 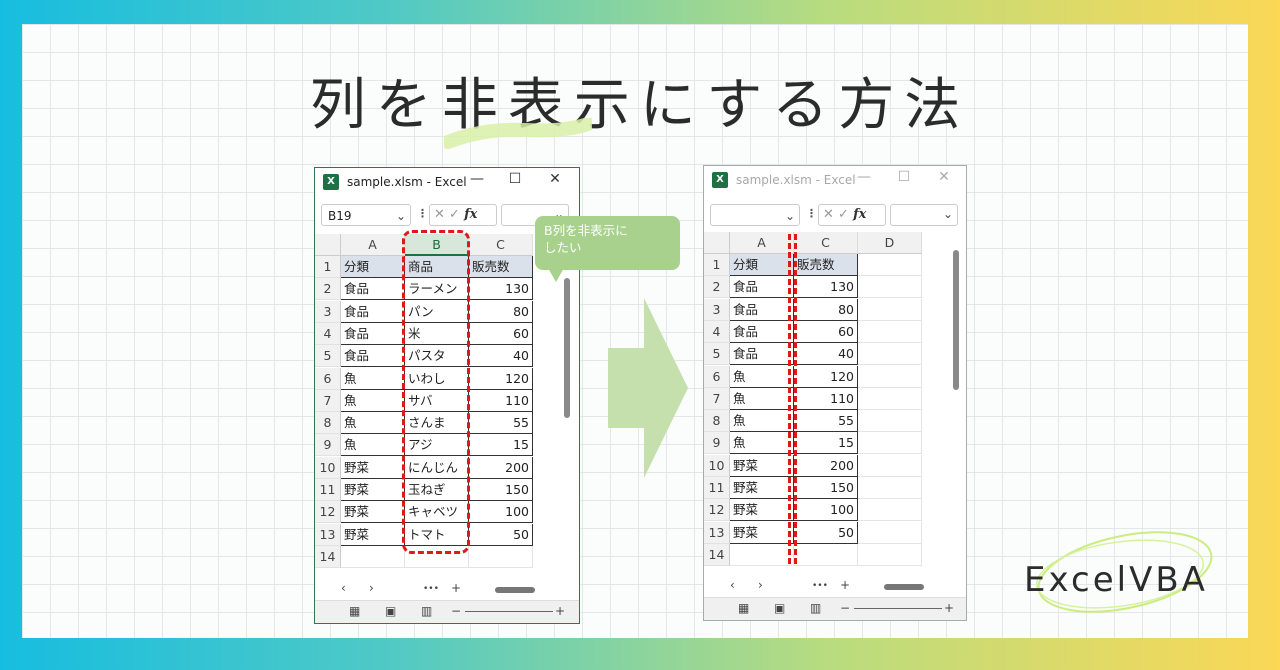 I want to click on page-break-icon: ▥, so click(x=426, y=611).